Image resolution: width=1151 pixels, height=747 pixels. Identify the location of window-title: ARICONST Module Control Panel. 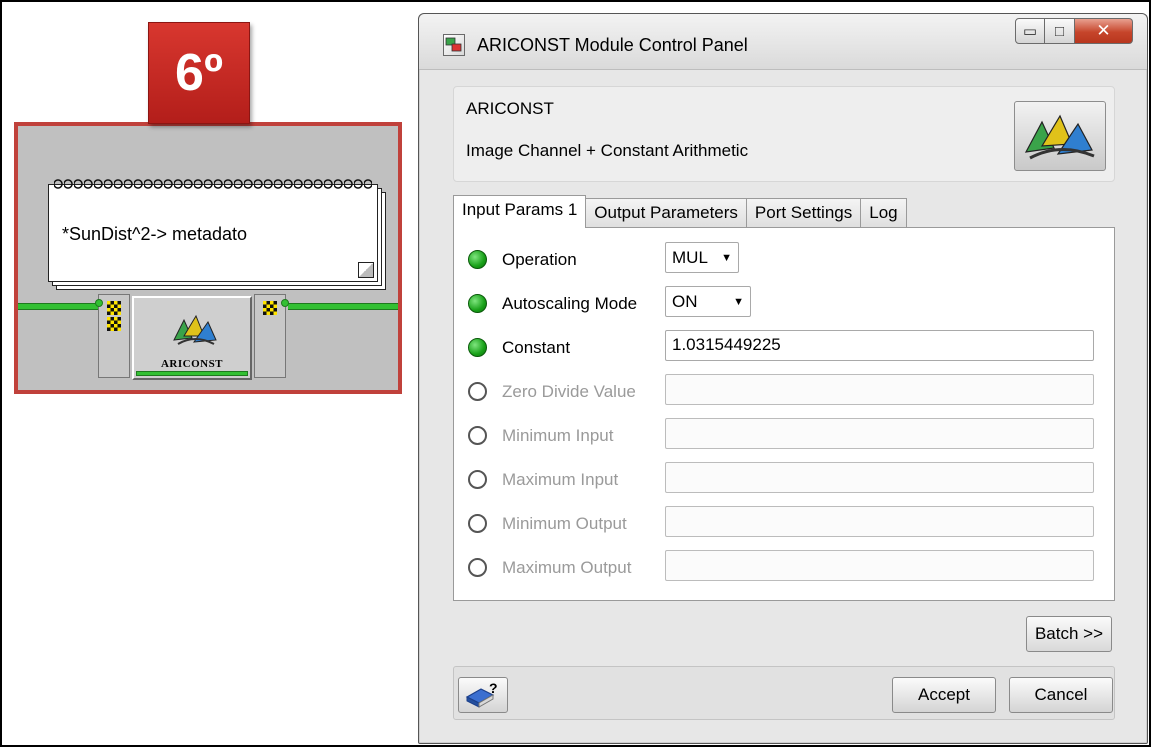
(612, 45).